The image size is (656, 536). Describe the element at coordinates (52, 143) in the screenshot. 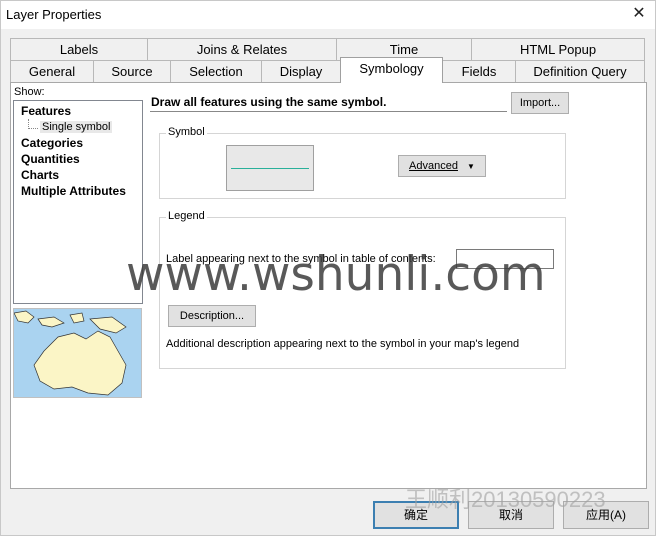

I see `tree-item-categories: Categories` at that location.